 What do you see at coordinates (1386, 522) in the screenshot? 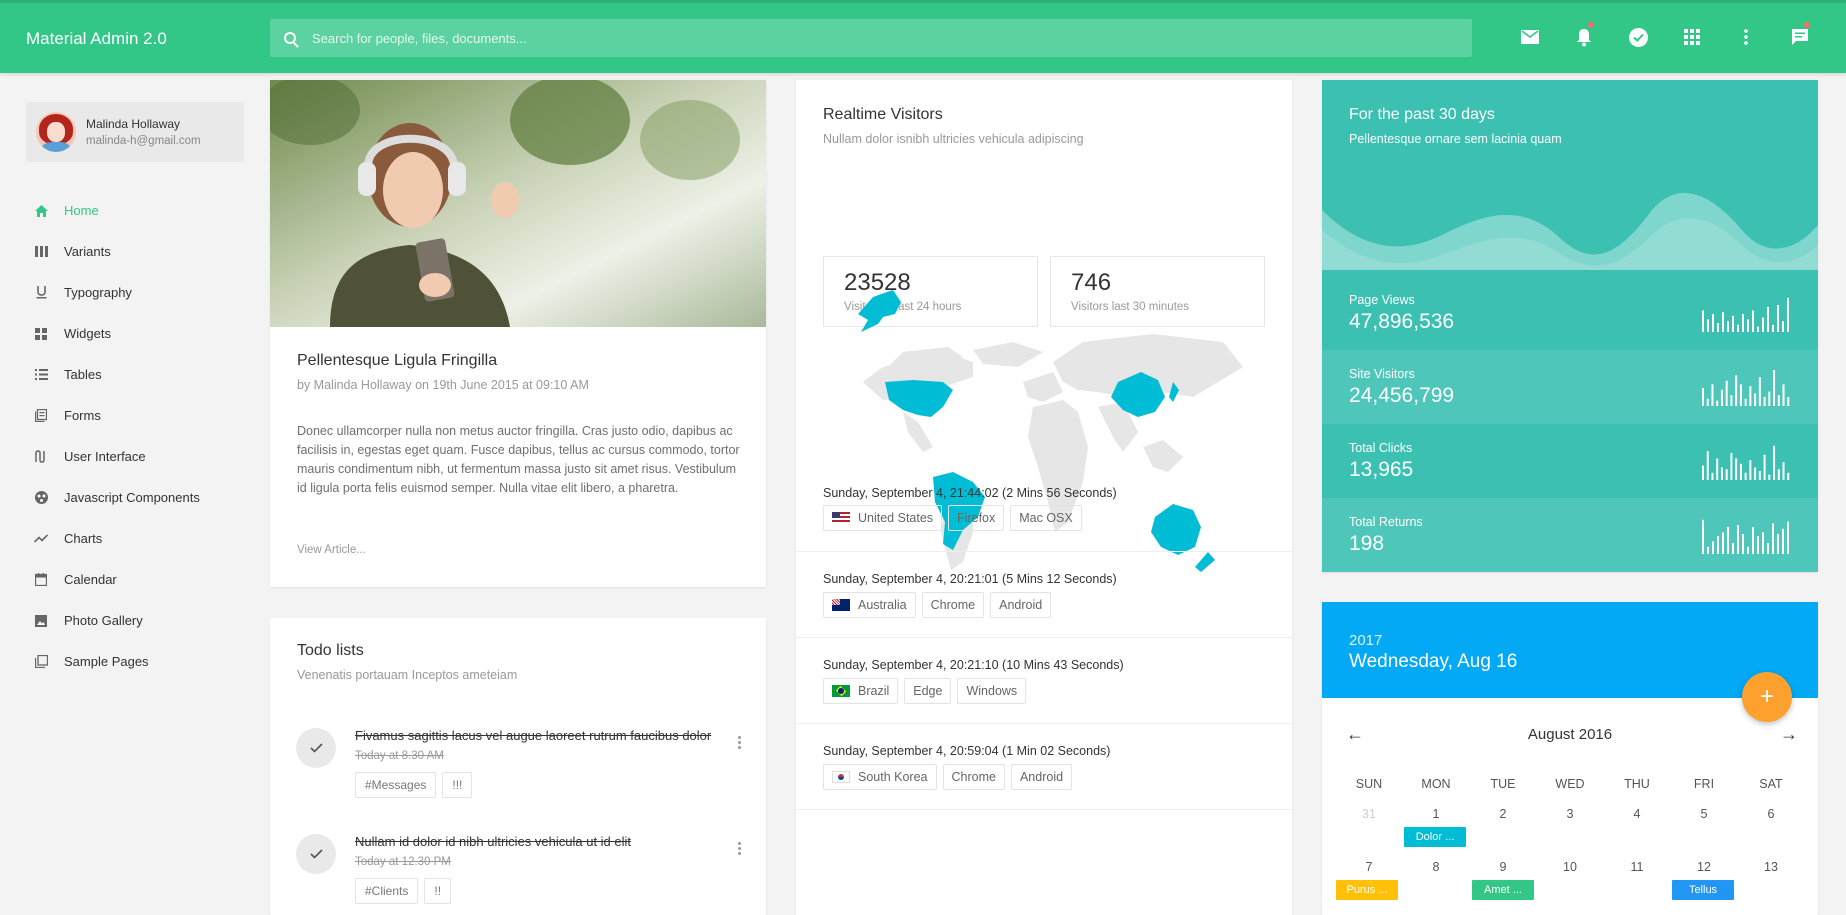
I see `stat-label: Total Returns` at bounding box center [1386, 522].